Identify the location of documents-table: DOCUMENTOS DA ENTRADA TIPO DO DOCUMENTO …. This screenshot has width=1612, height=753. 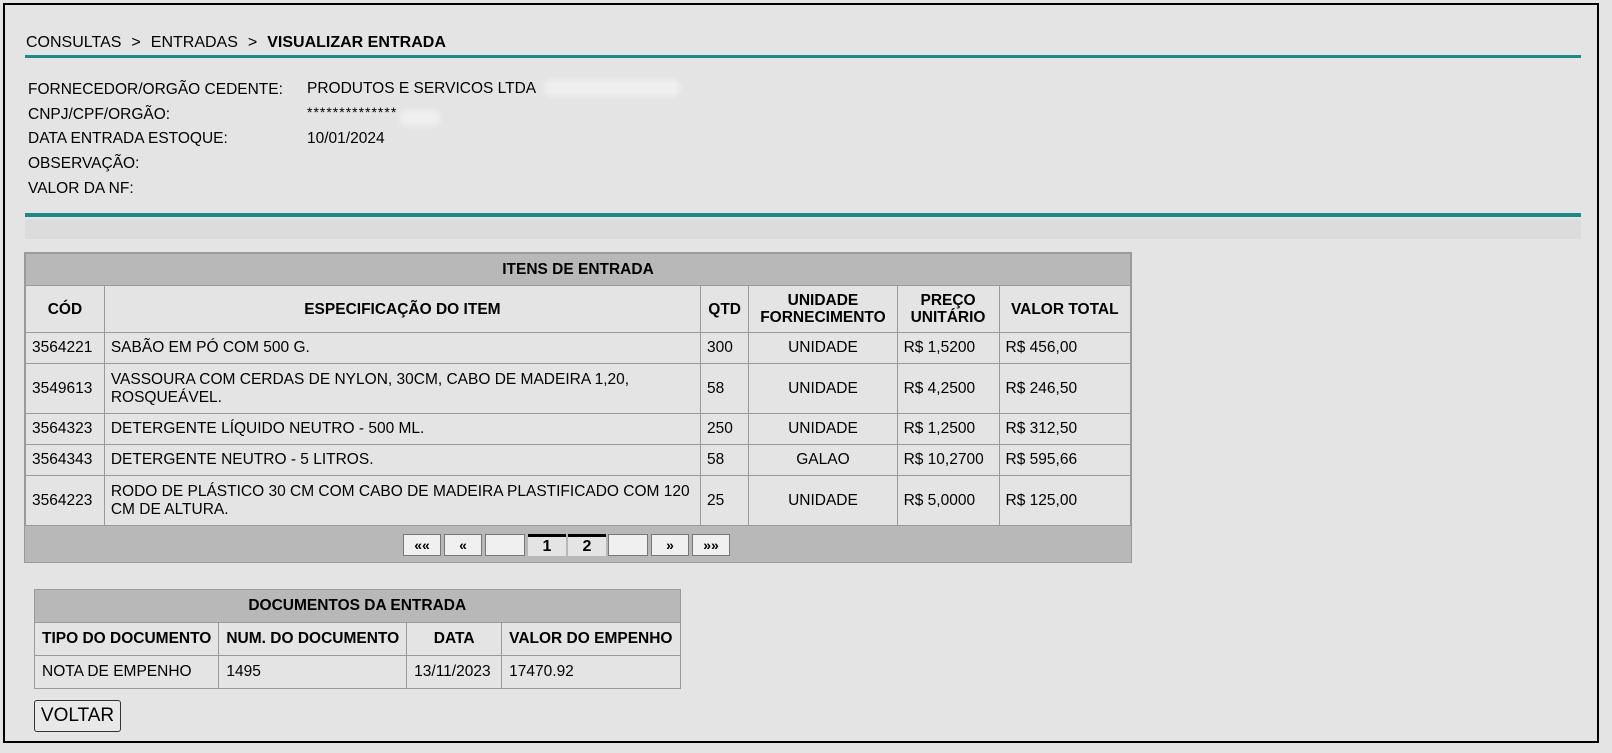
(357, 639).